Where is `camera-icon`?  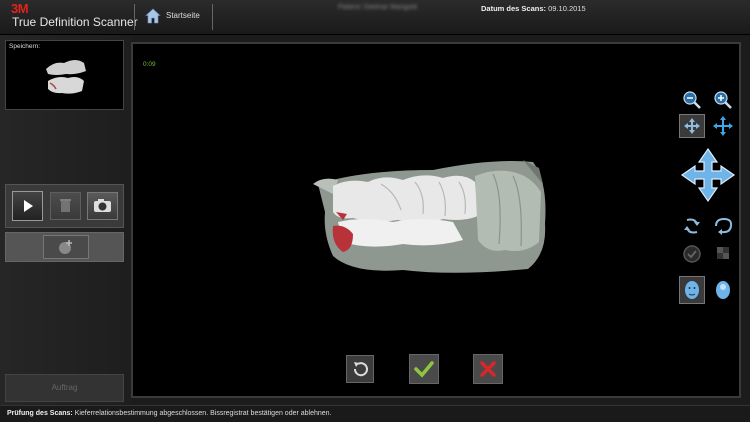
camera-icon is located at coordinates (102, 205).